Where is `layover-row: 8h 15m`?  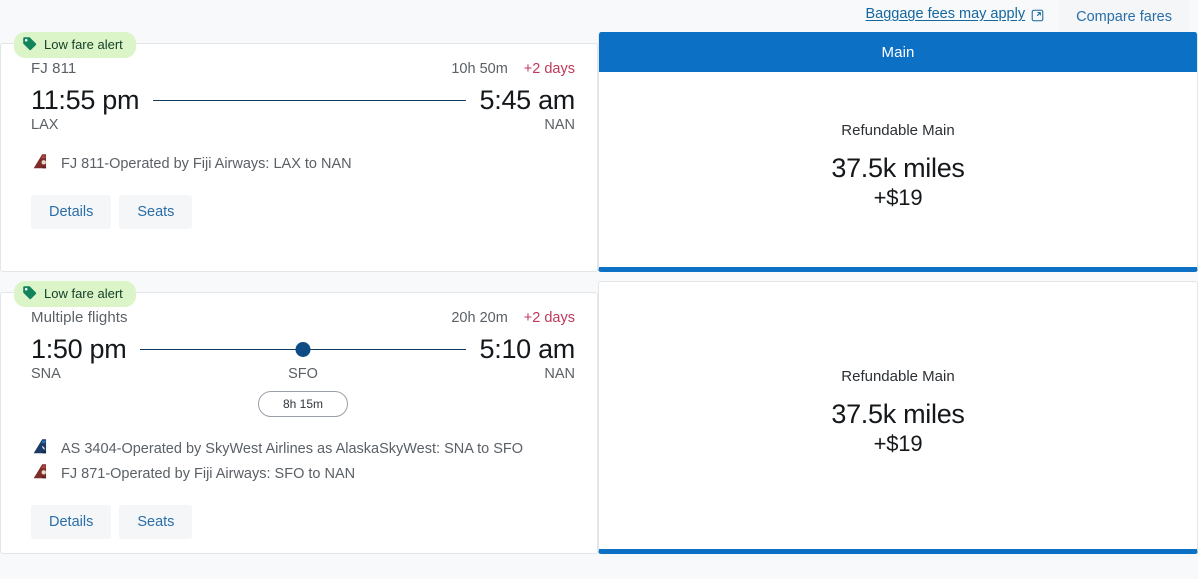 layover-row: 8h 15m is located at coordinates (303, 406).